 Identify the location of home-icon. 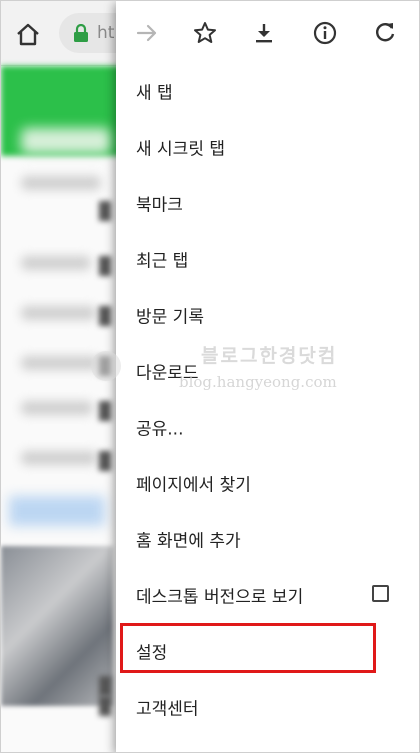
(28, 34).